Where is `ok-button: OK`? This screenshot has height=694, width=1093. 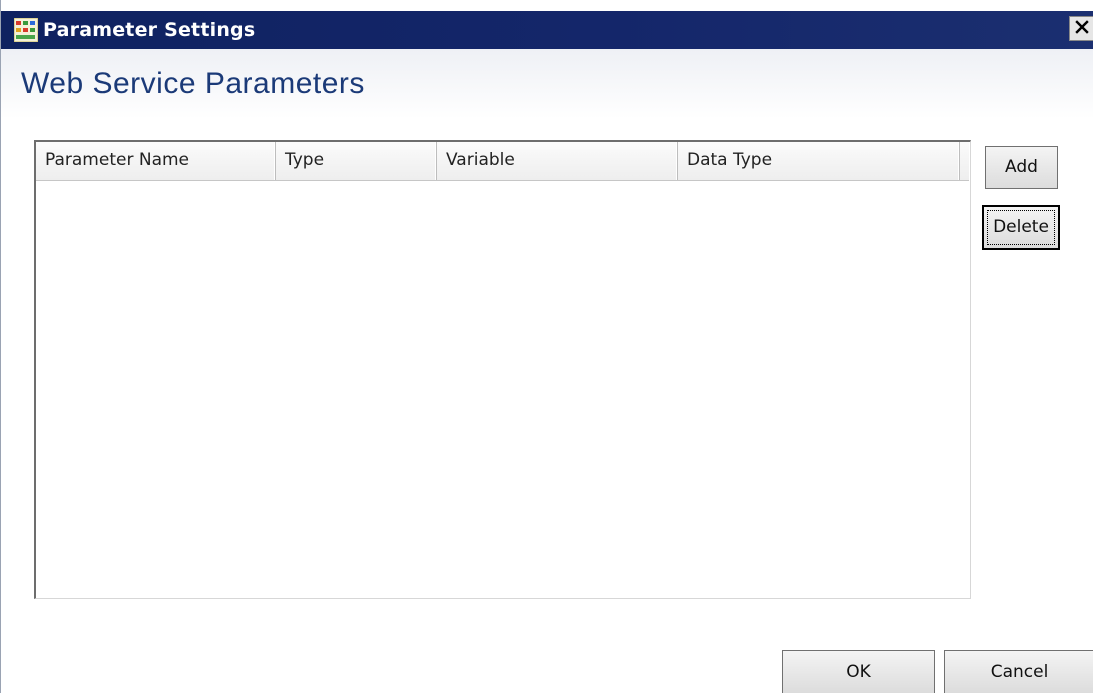 ok-button: OK is located at coordinates (858, 671).